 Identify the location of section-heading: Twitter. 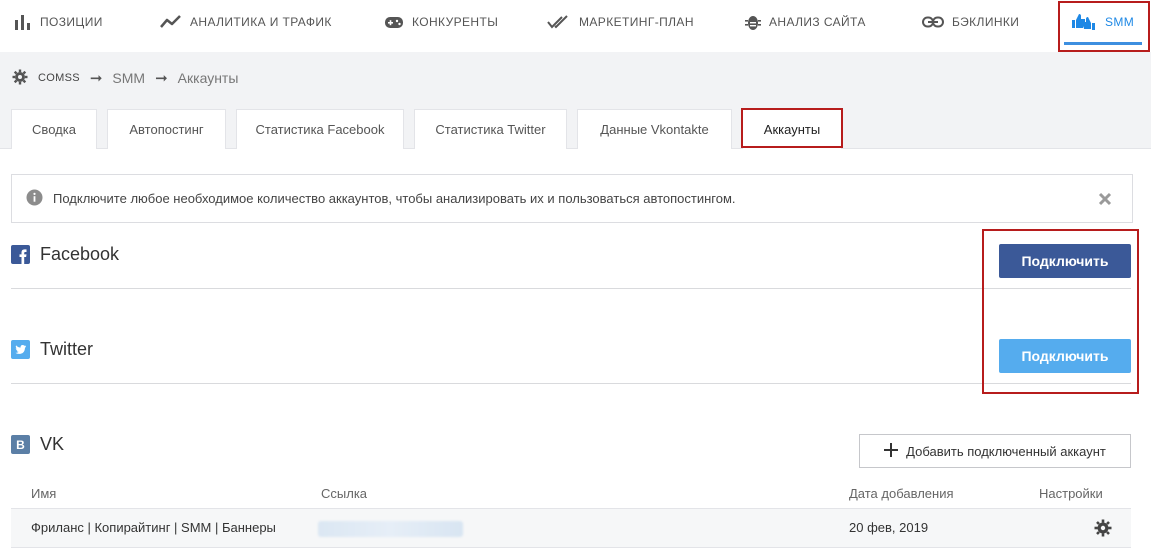
(67, 349).